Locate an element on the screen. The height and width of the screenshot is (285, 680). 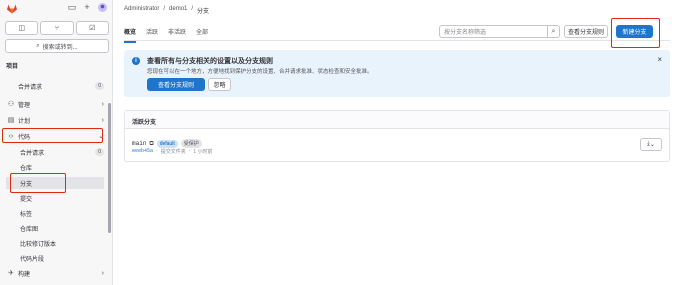
merge-requests-button: ⑂ is located at coordinates (57, 28).